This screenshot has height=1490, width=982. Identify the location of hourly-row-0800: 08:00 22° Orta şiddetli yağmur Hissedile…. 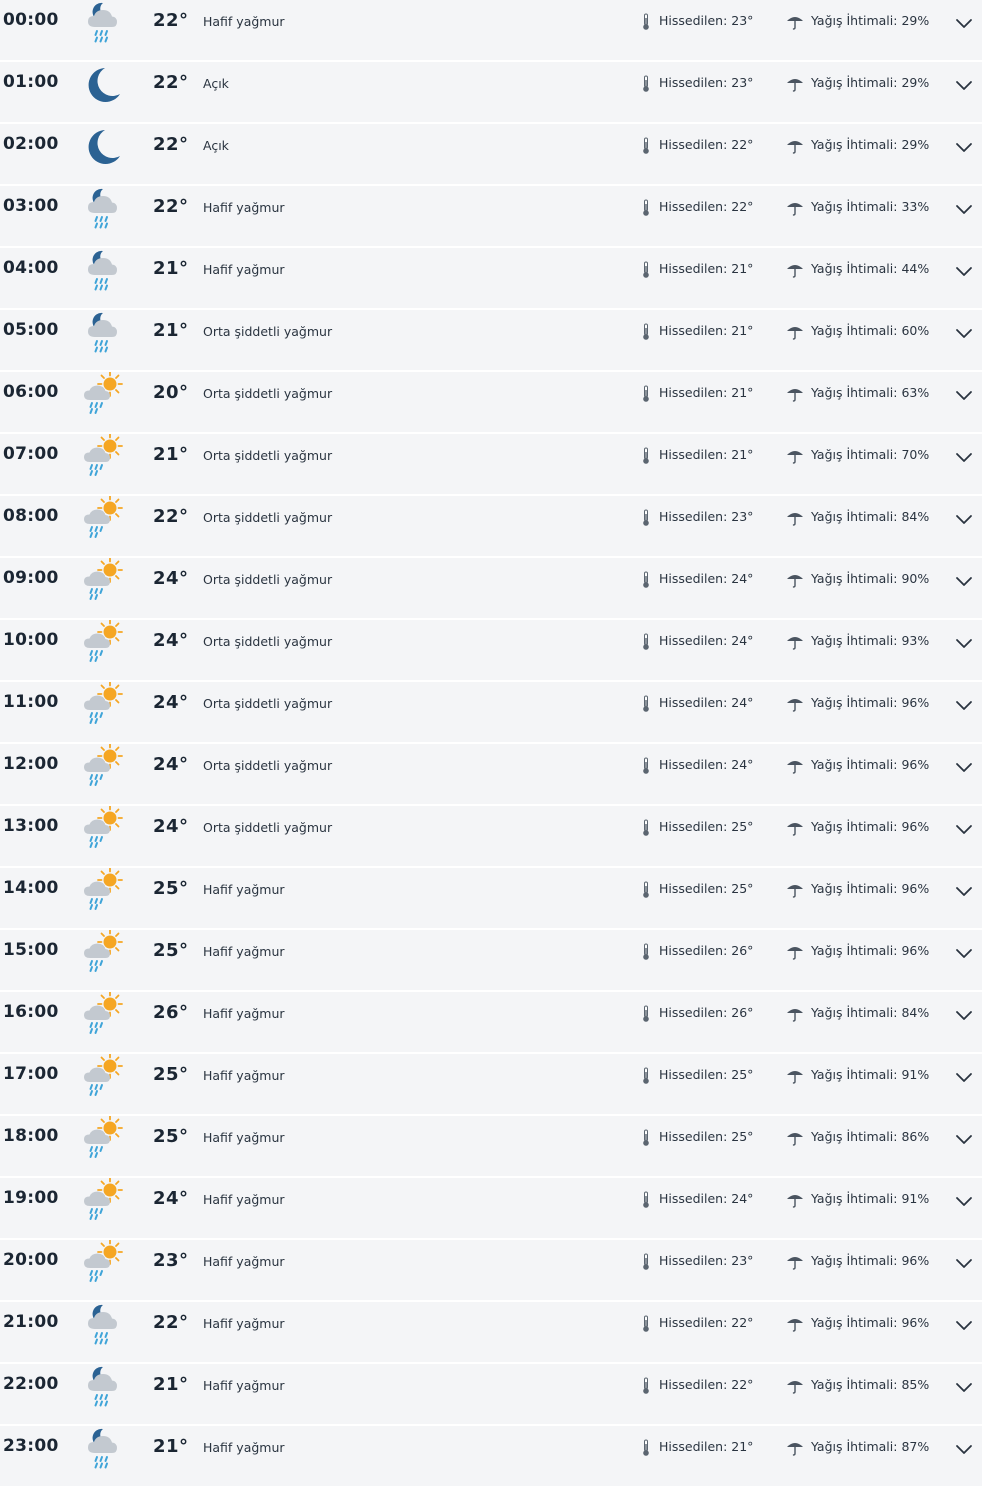
(491, 526).